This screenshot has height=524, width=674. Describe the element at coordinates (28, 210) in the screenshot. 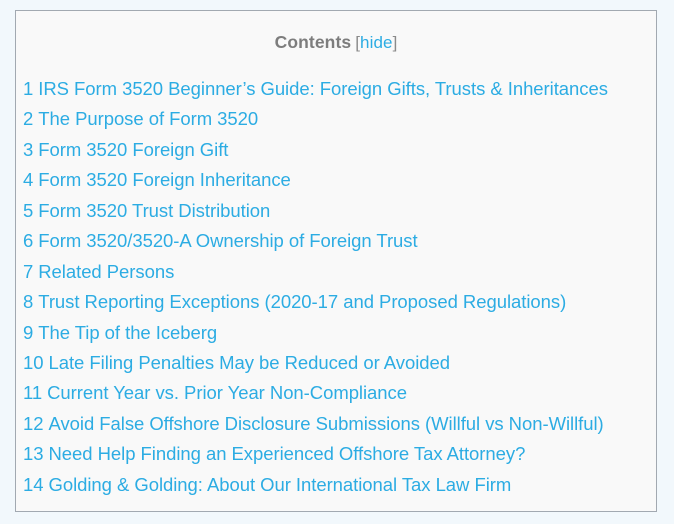

I see `toc-item-number: 5` at that location.